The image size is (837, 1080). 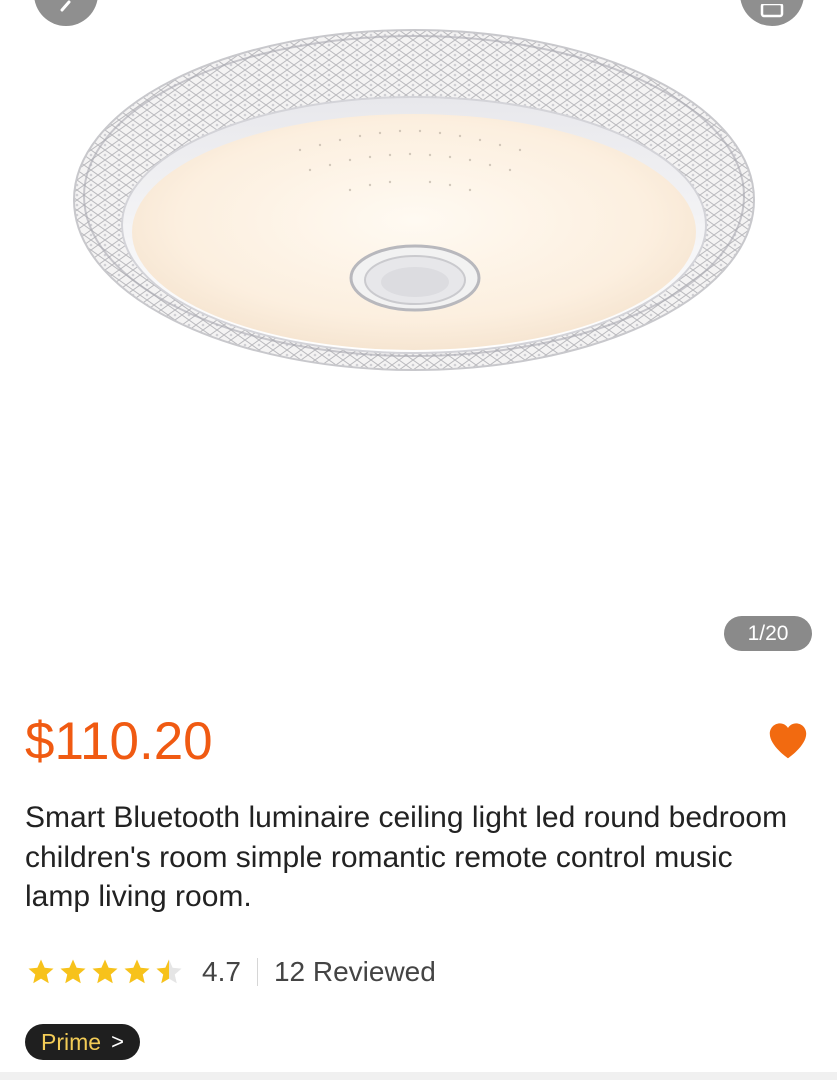 I want to click on review-count: 12 Reviewed, so click(x=355, y=972).